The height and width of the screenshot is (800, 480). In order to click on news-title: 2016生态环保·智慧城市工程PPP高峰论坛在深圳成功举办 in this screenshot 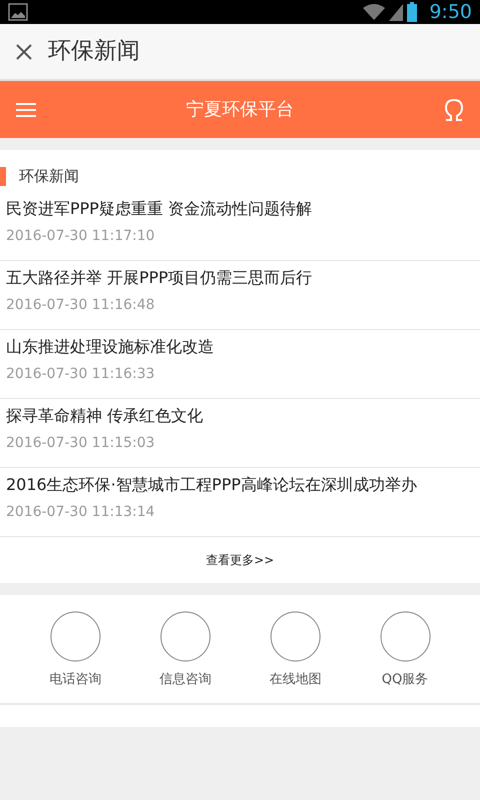, I will do `click(240, 485)`.